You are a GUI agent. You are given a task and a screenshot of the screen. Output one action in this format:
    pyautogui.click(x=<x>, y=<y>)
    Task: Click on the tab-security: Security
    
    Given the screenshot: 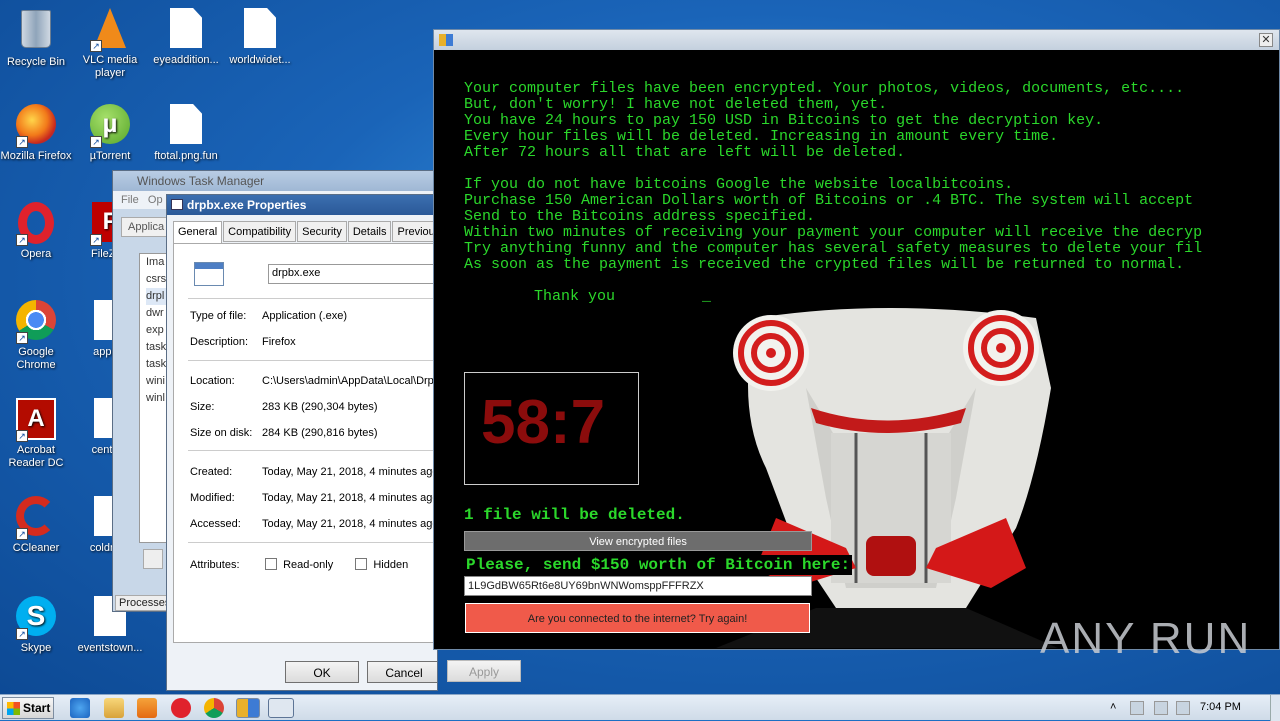 What is the action you would take?
    pyautogui.click(x=322, y=231)
    